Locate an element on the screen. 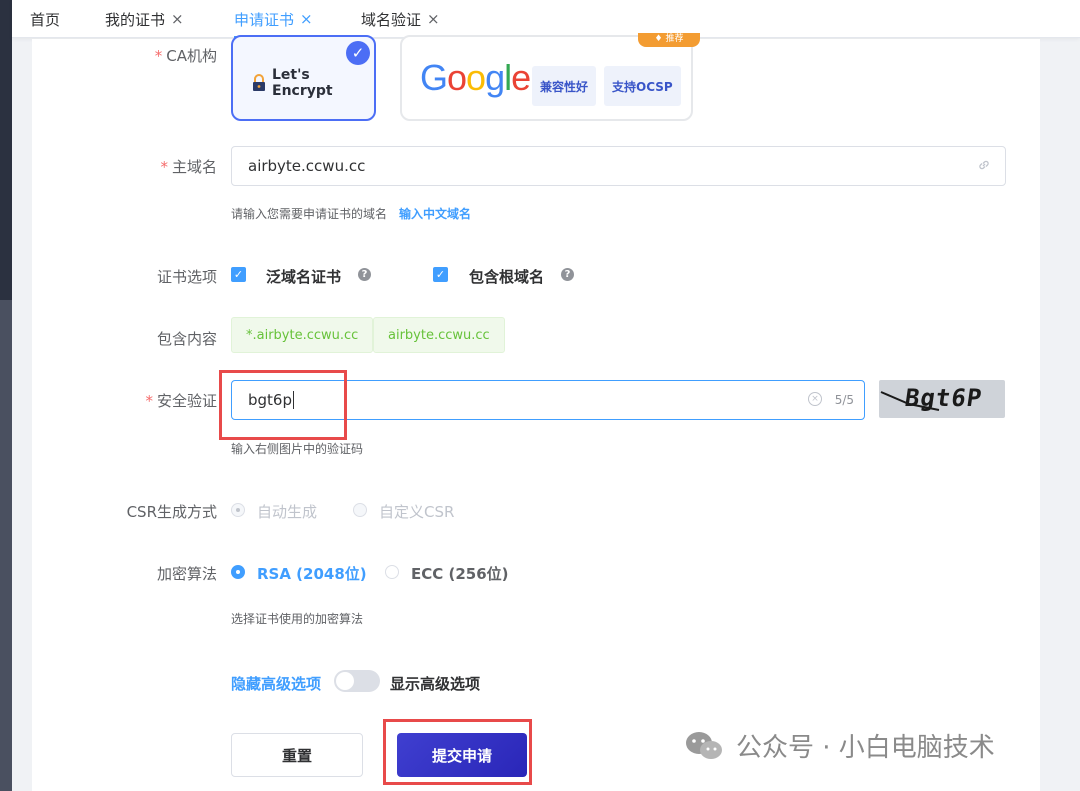 The image size is (1080, 791). ca-label: * CA机构 is located at coordinates (185, 56).